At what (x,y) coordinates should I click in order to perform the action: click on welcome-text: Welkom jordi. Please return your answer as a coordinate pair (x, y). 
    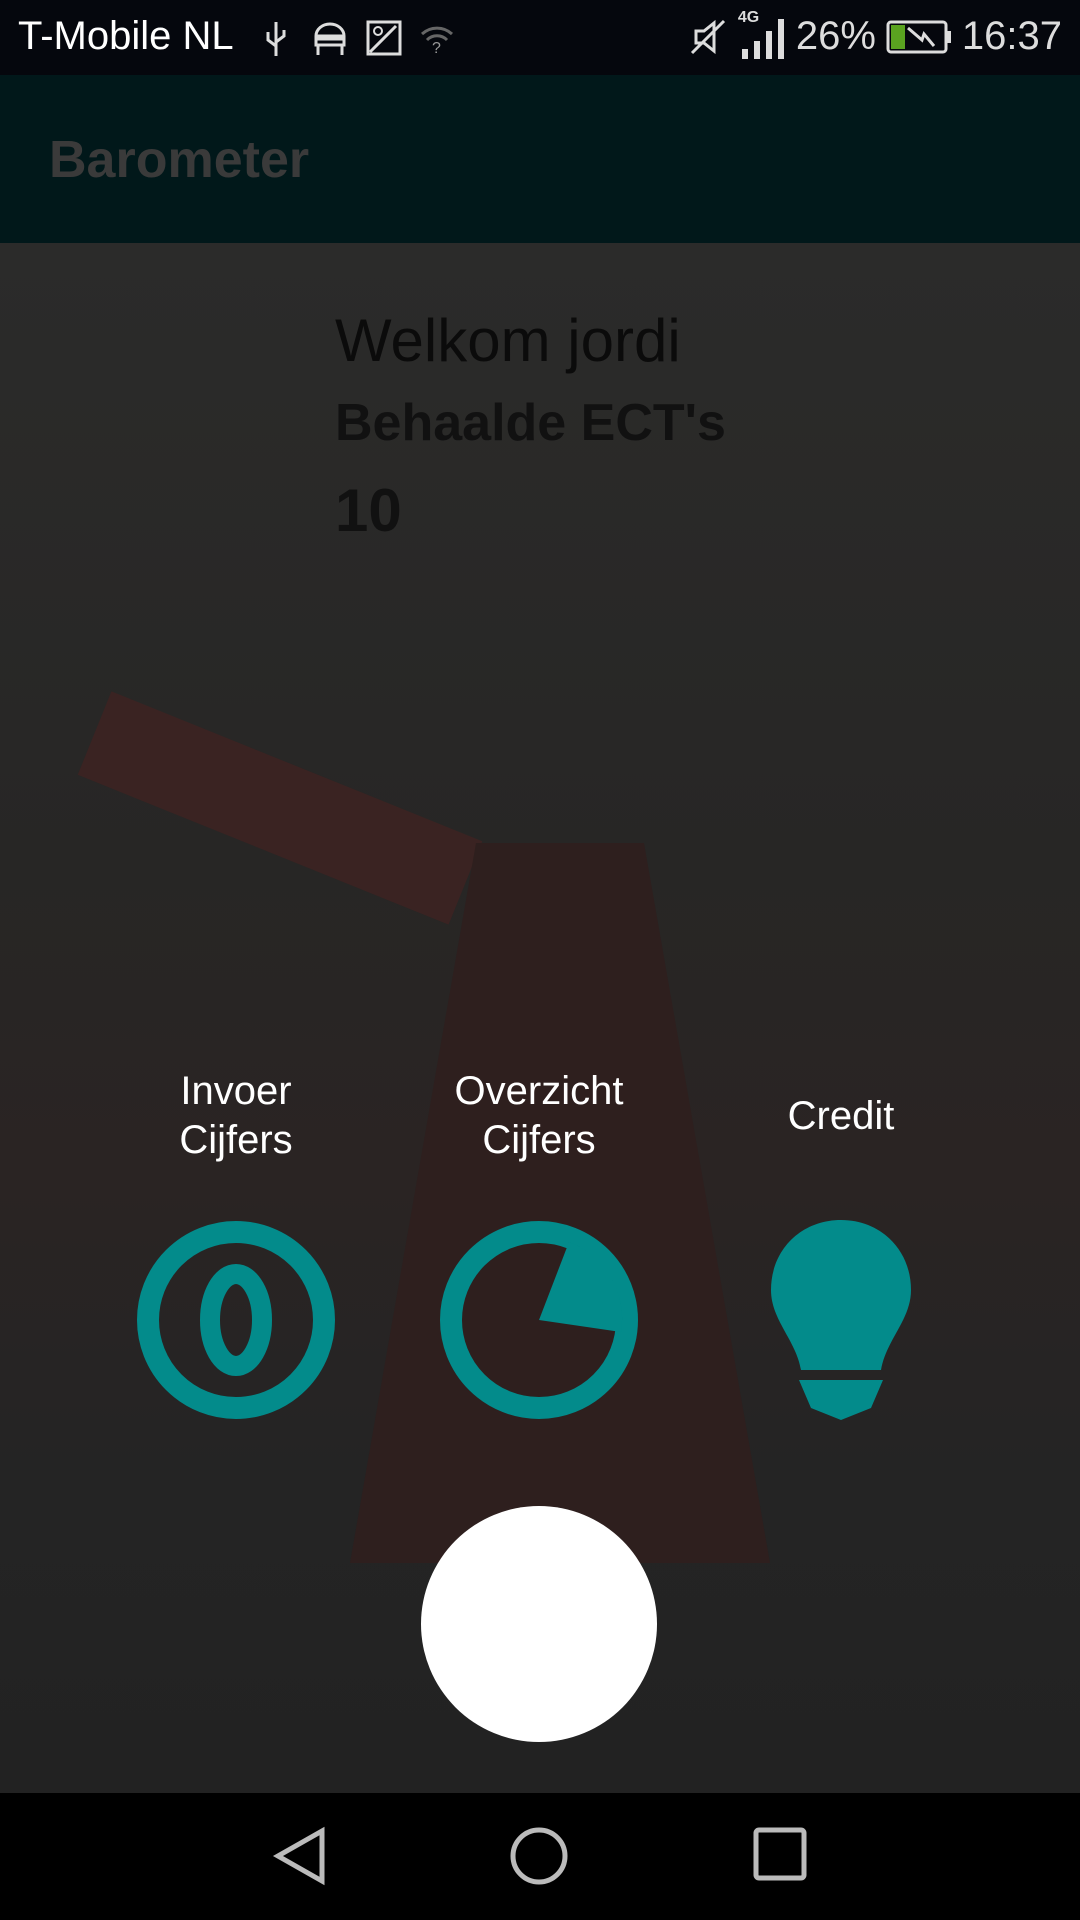
    Looking at the image, I should click on (508, 340).